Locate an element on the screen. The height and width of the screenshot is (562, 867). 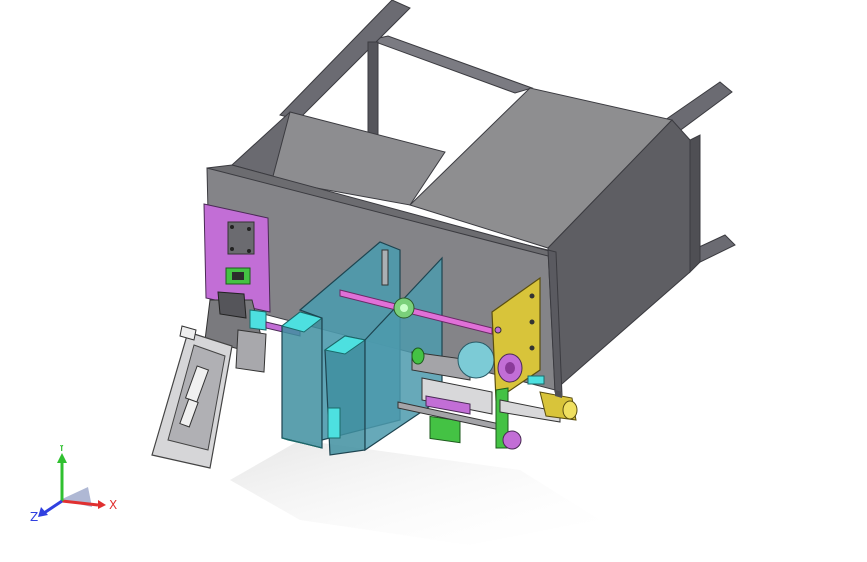
y-axis-label: Y is located at coordinates (61, 449).